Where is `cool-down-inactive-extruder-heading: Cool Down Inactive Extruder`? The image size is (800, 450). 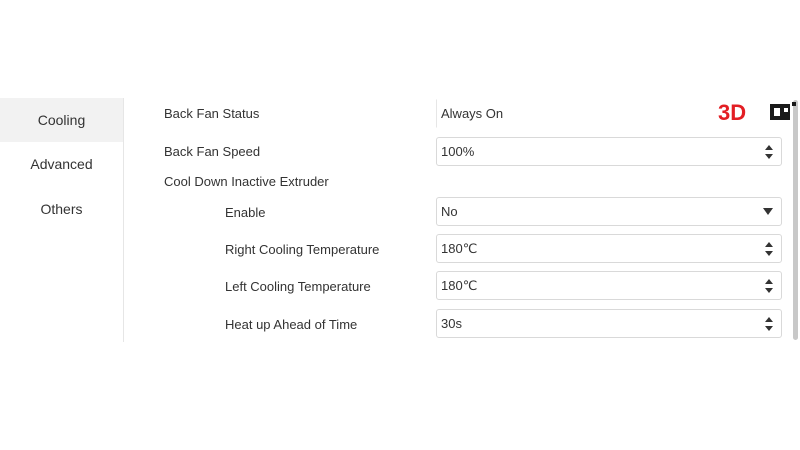
cool-down-inactive-extruder-heading: Cool Down Inactive Extruder is located at coordinates (246, 181).